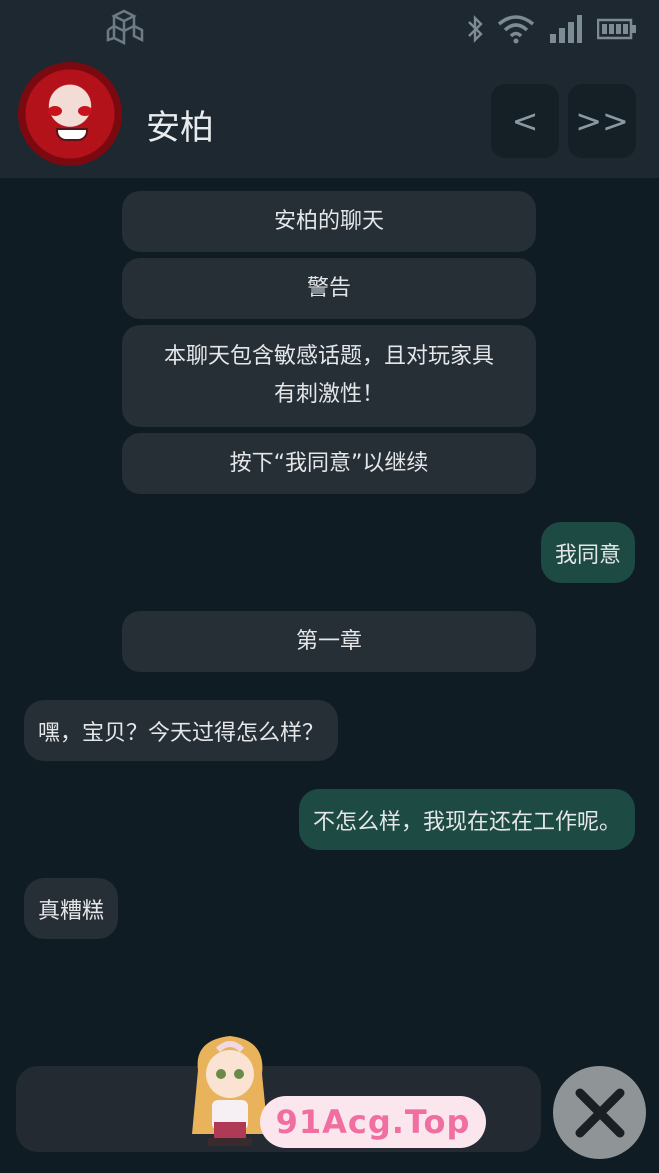 Image resolution: width=659 pixels, height=1173 pixels. Describe the element at coordinates (329, 641) in the screenshot. I see `system-message-chapter: 第一章` at that location.